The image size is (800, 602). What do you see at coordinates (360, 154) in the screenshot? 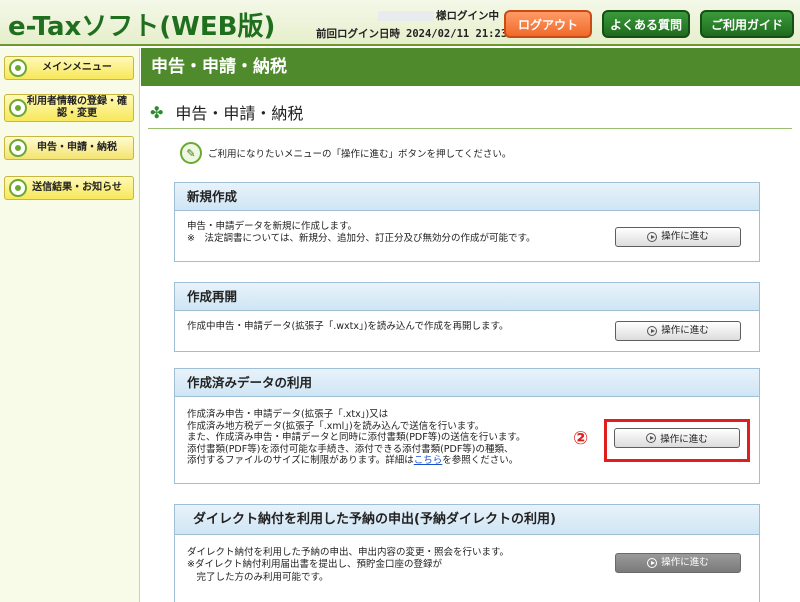
I see `instruction-text: ご利用になりたいメニューの「操作に進む」ボタンを押してください。` at bounding box center [360, 154].